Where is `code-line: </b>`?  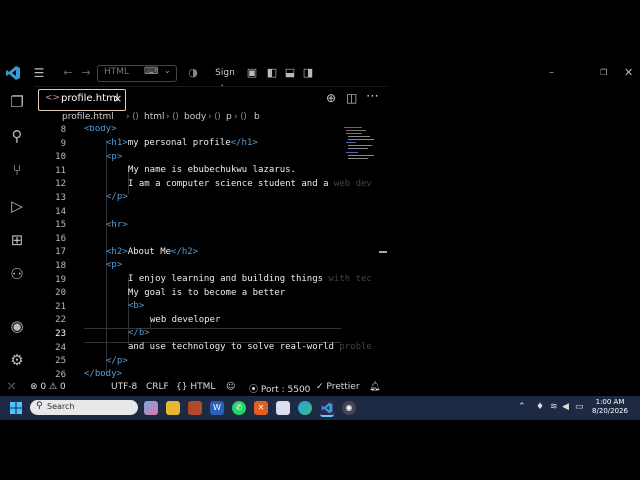 code-line: </b> is located at coordinates (139, 333).